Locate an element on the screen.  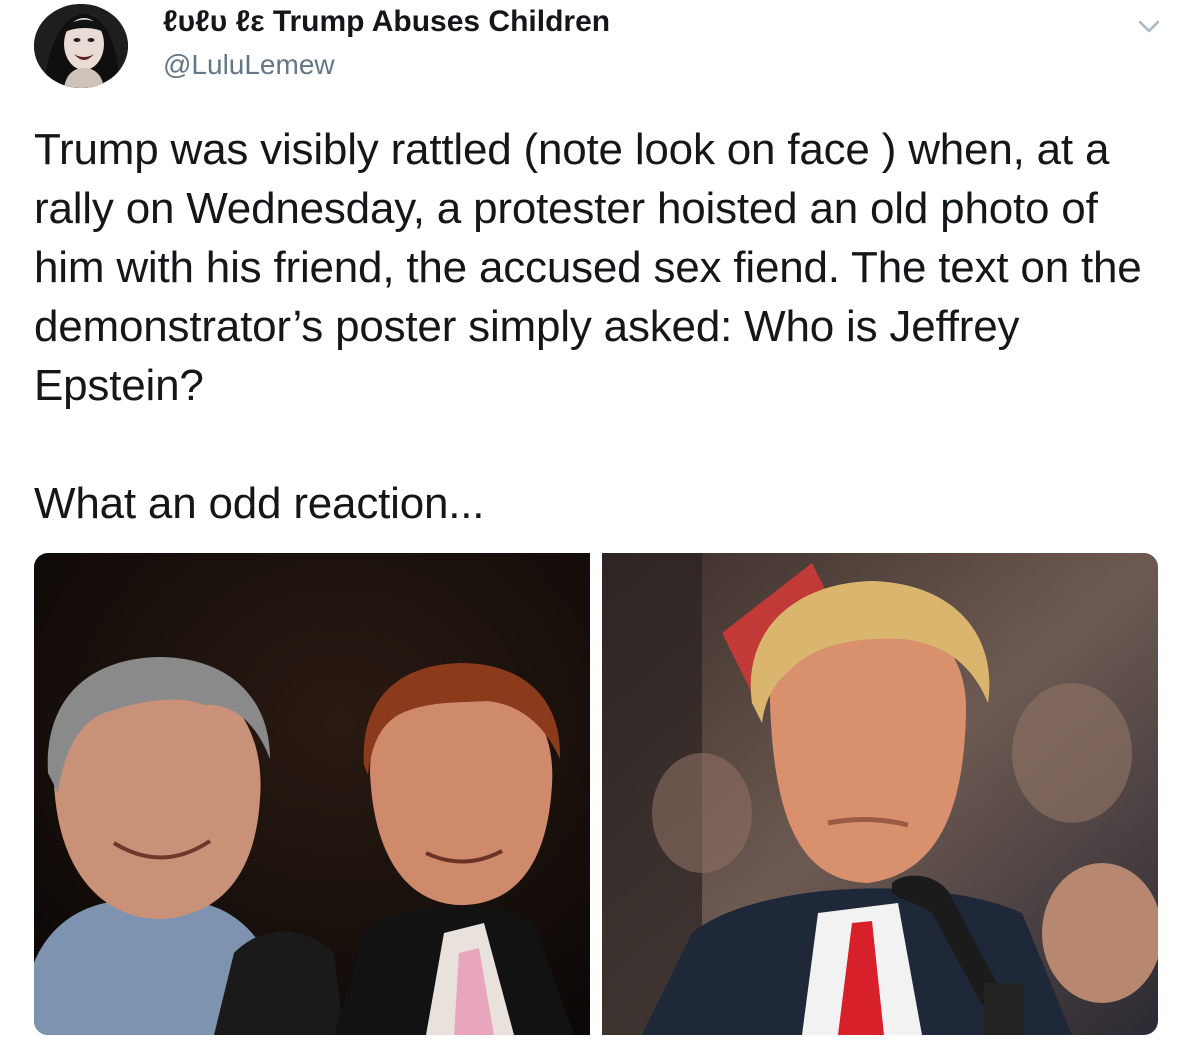
author-display-name: ℓυℓυ ℓε Trump Abuses Children is located at coordinates (386, 22).